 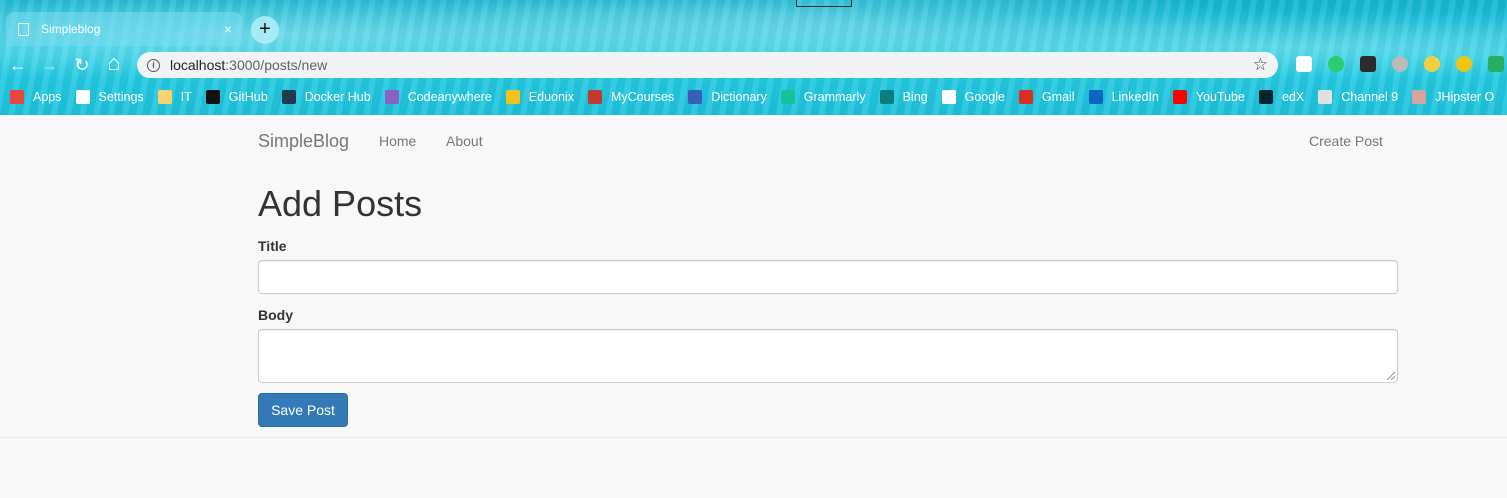 I want to click on bookmark-item: MyCourses, so click(x=631, y=97).